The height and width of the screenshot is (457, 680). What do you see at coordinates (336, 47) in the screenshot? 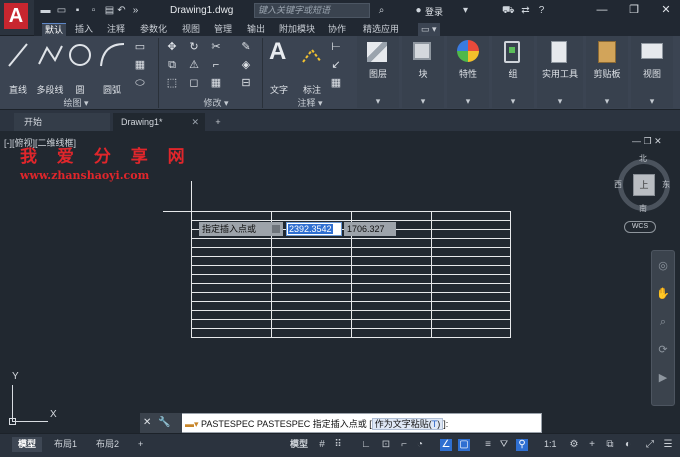
I see `linear-dim-icon: ⊢` at bounding box center [336, 47].